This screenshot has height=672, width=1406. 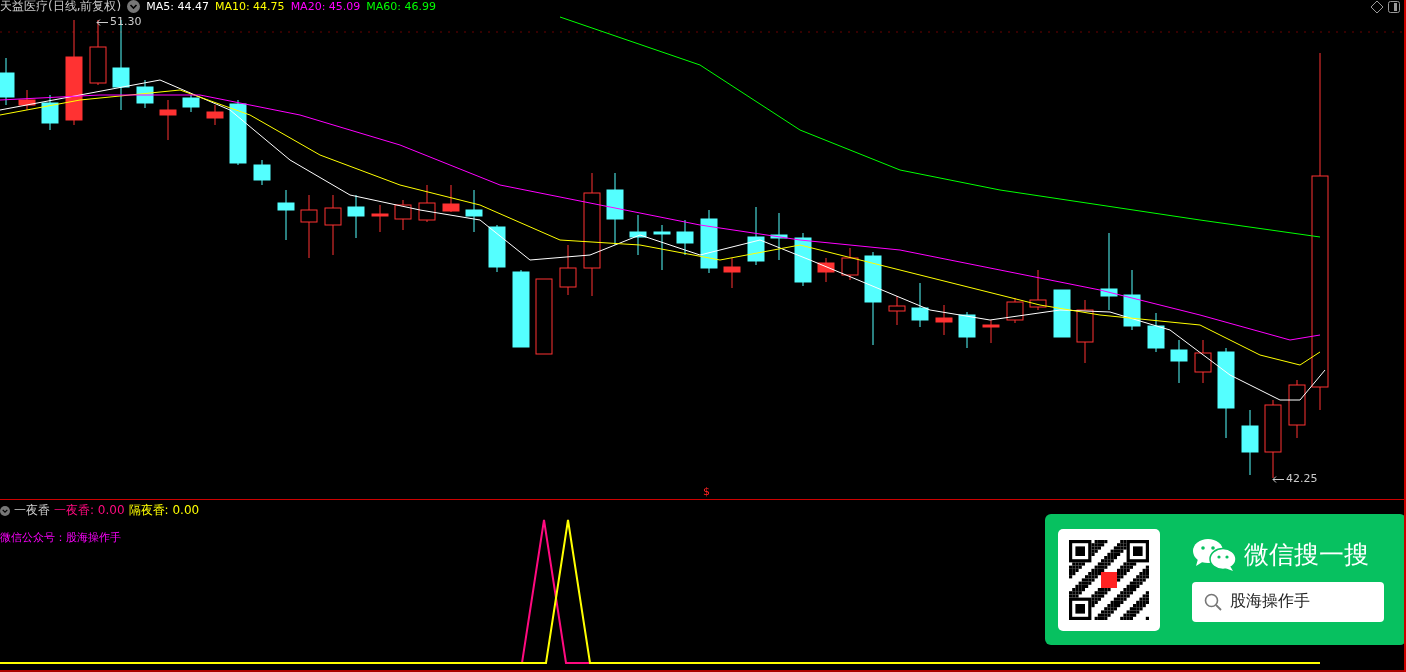 I want to click on panel-toggle-icon, so click(x=1394, y=7).